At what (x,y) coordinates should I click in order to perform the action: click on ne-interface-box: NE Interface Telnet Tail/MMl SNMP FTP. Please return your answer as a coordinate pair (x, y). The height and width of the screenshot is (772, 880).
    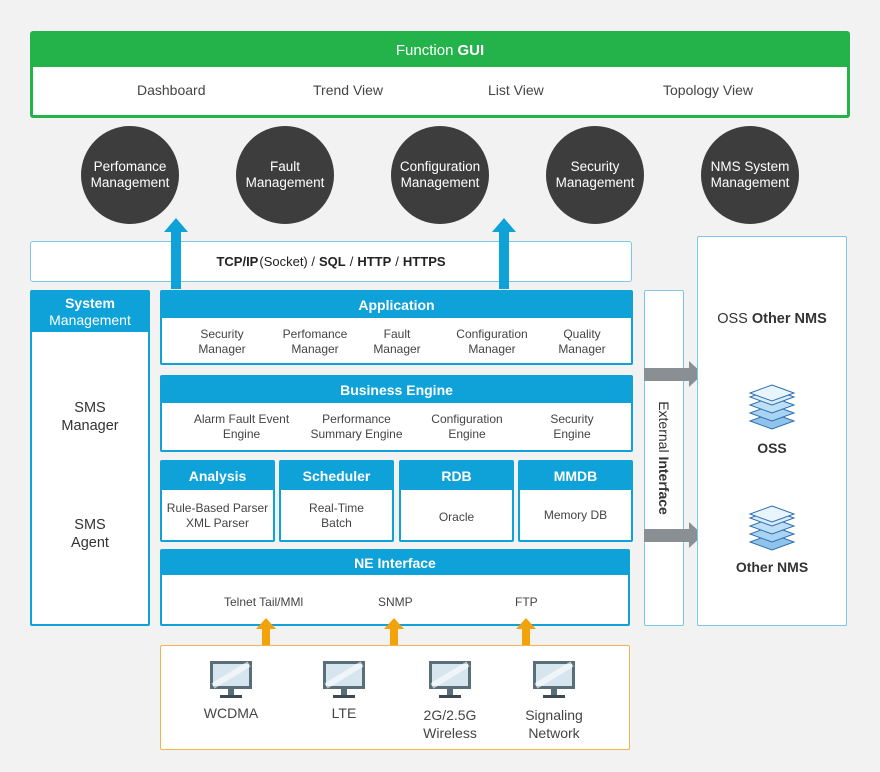
    Looking at the image, I should click on (395, 587).